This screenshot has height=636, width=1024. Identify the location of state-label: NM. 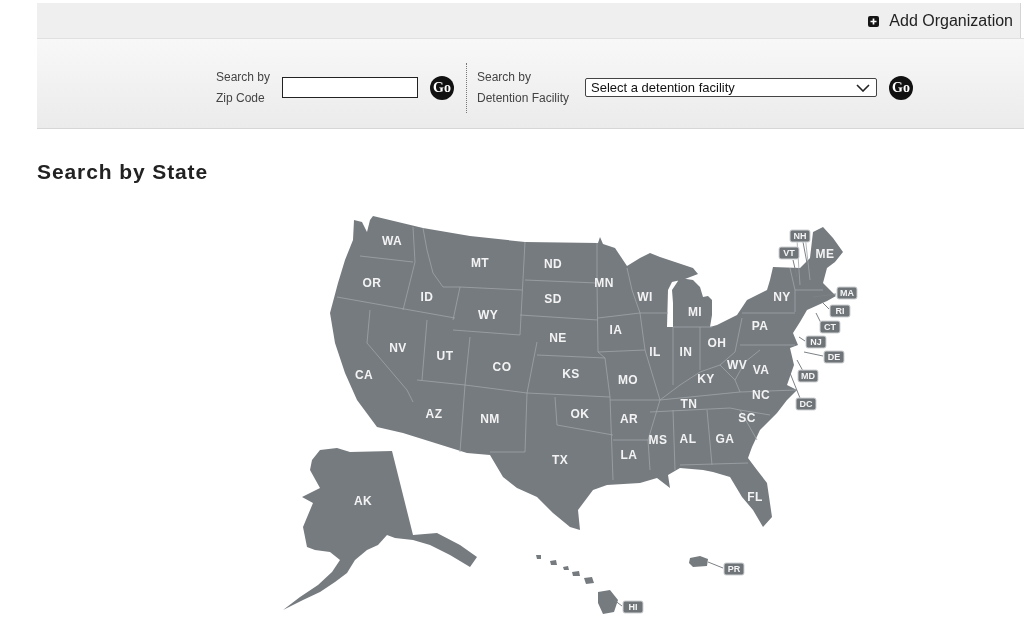
(490, 419).